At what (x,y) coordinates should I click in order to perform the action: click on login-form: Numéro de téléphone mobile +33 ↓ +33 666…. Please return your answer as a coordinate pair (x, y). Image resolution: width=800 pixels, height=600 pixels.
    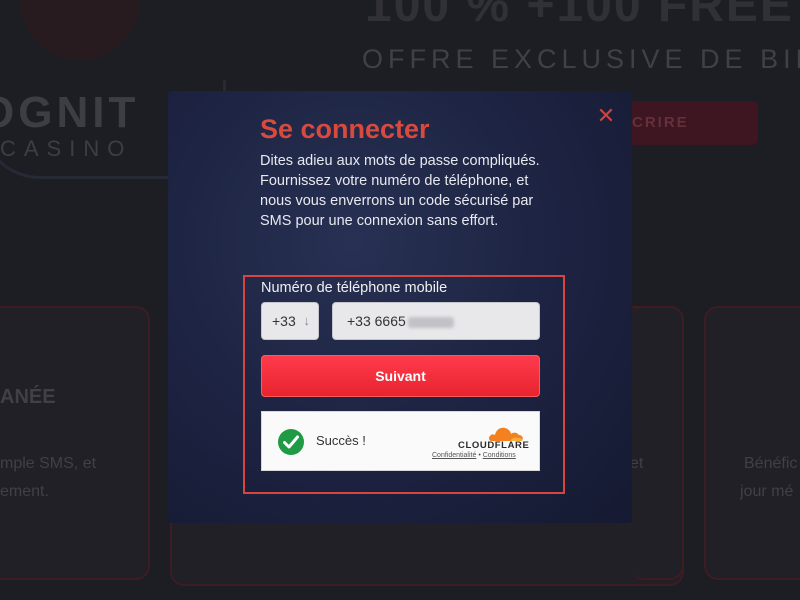
    Looking at the image, I should click on (404, 384).